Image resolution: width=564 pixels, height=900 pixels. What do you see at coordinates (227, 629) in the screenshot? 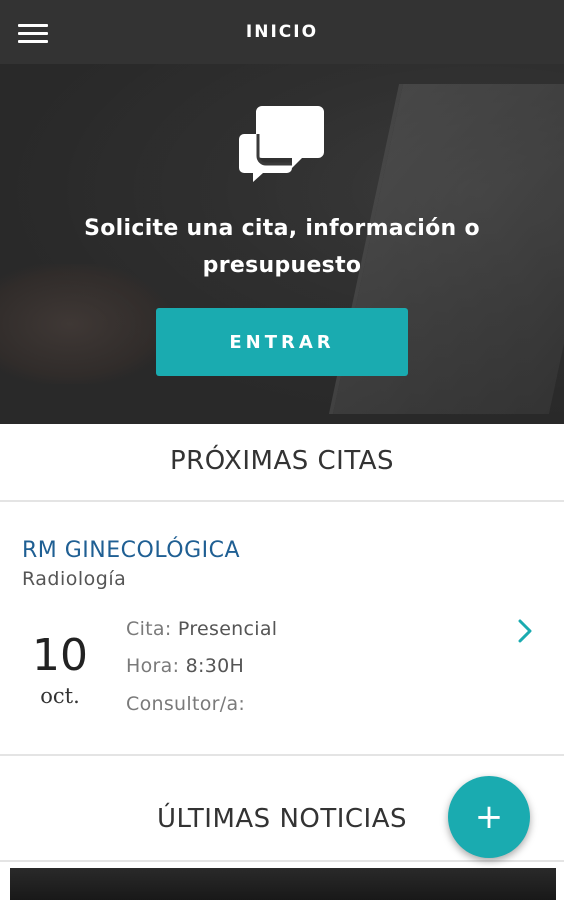
I see `appointment-type-value: Presencial` at bounding box center [227, 629].